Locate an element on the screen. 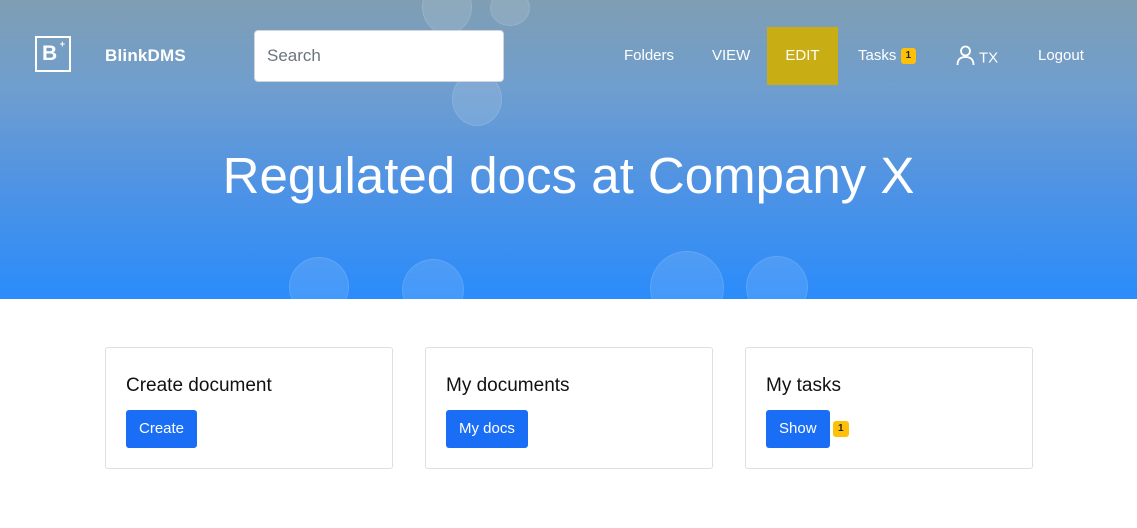  nav-user-label: TX is located at coordinates (989, 58).